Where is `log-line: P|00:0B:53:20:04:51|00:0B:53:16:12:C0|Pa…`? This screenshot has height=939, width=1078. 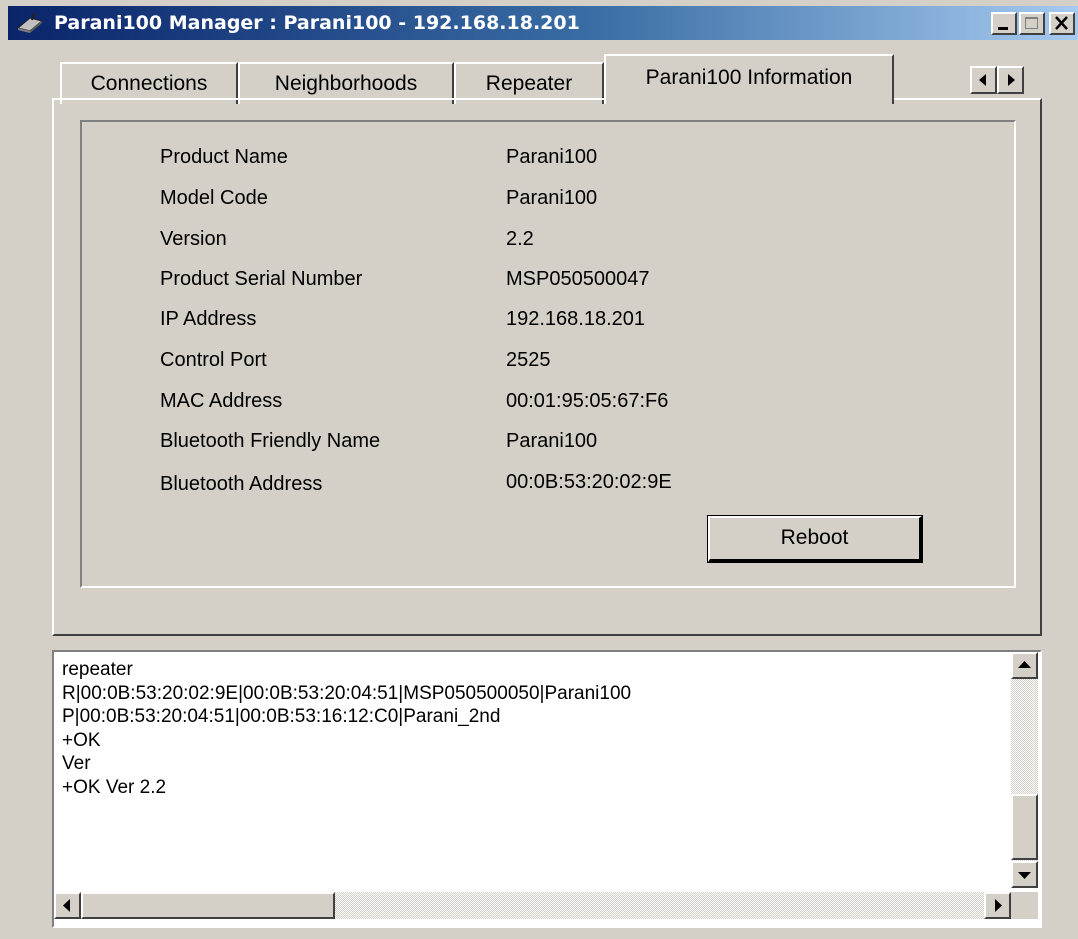
log-line: P|00:0B:53:20:04:51|00:0B:53:16:12:C0|Pa… is located at coordinates (281, 716).